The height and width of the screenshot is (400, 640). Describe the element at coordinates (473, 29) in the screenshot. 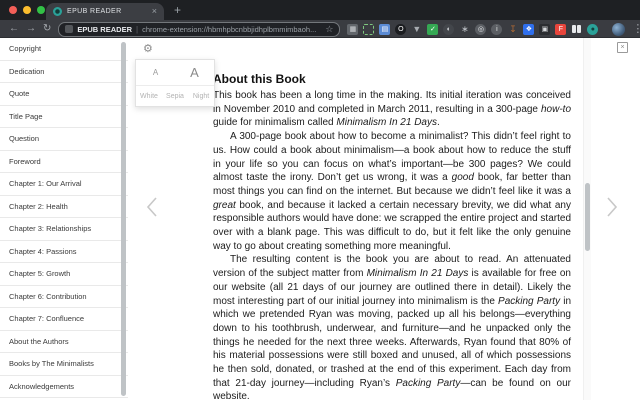

I see `extensions-row: ▦ ▤ O ▼ ✓ ◐ ∗ ◎ i ↧ ❖ ▣ F ●` at that location.